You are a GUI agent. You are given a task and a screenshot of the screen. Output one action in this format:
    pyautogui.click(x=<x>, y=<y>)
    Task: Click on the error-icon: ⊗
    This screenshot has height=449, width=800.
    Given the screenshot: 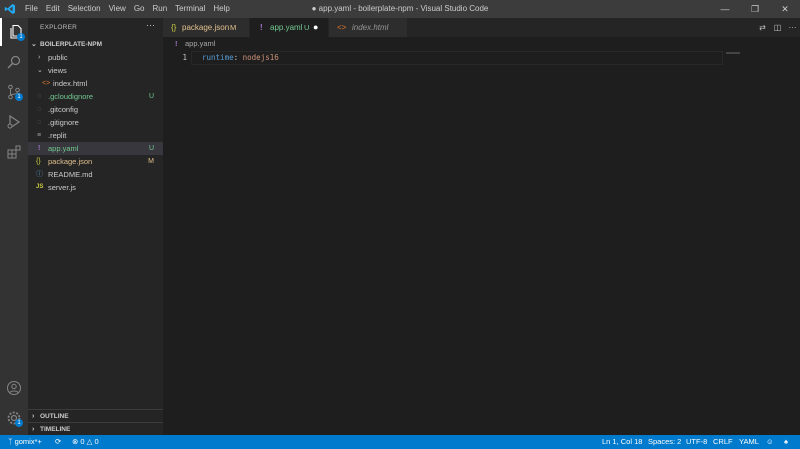 What is the action you would take?
    pyautogui.click(x=75, y=441)
    